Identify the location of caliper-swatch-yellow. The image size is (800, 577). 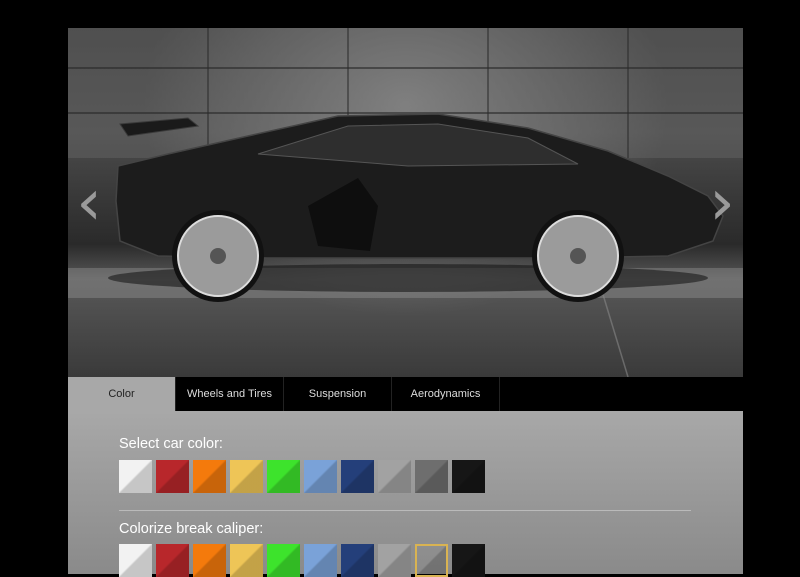
(246, 560).